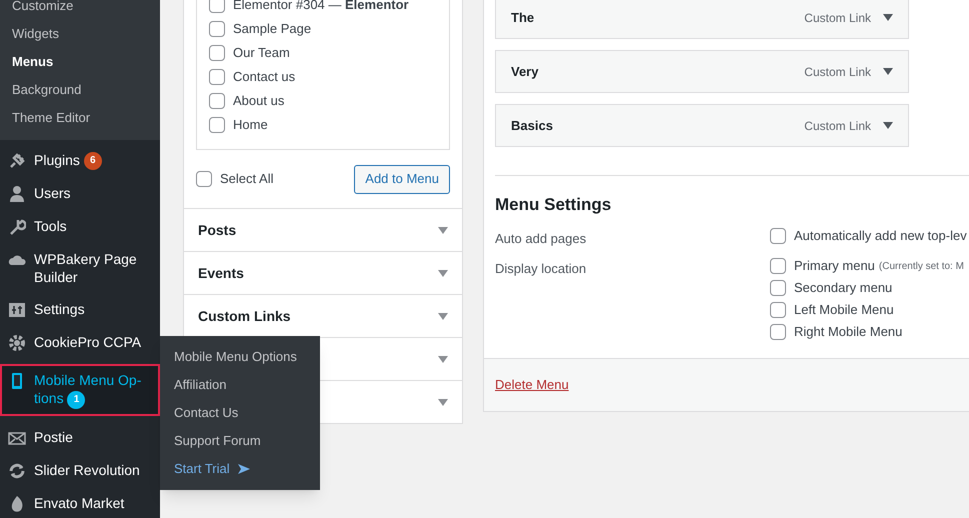  What do you see at coordinates (323, 272) in the screenshot?
I see `accordion-section: Events` at bounding box center [323, 272].